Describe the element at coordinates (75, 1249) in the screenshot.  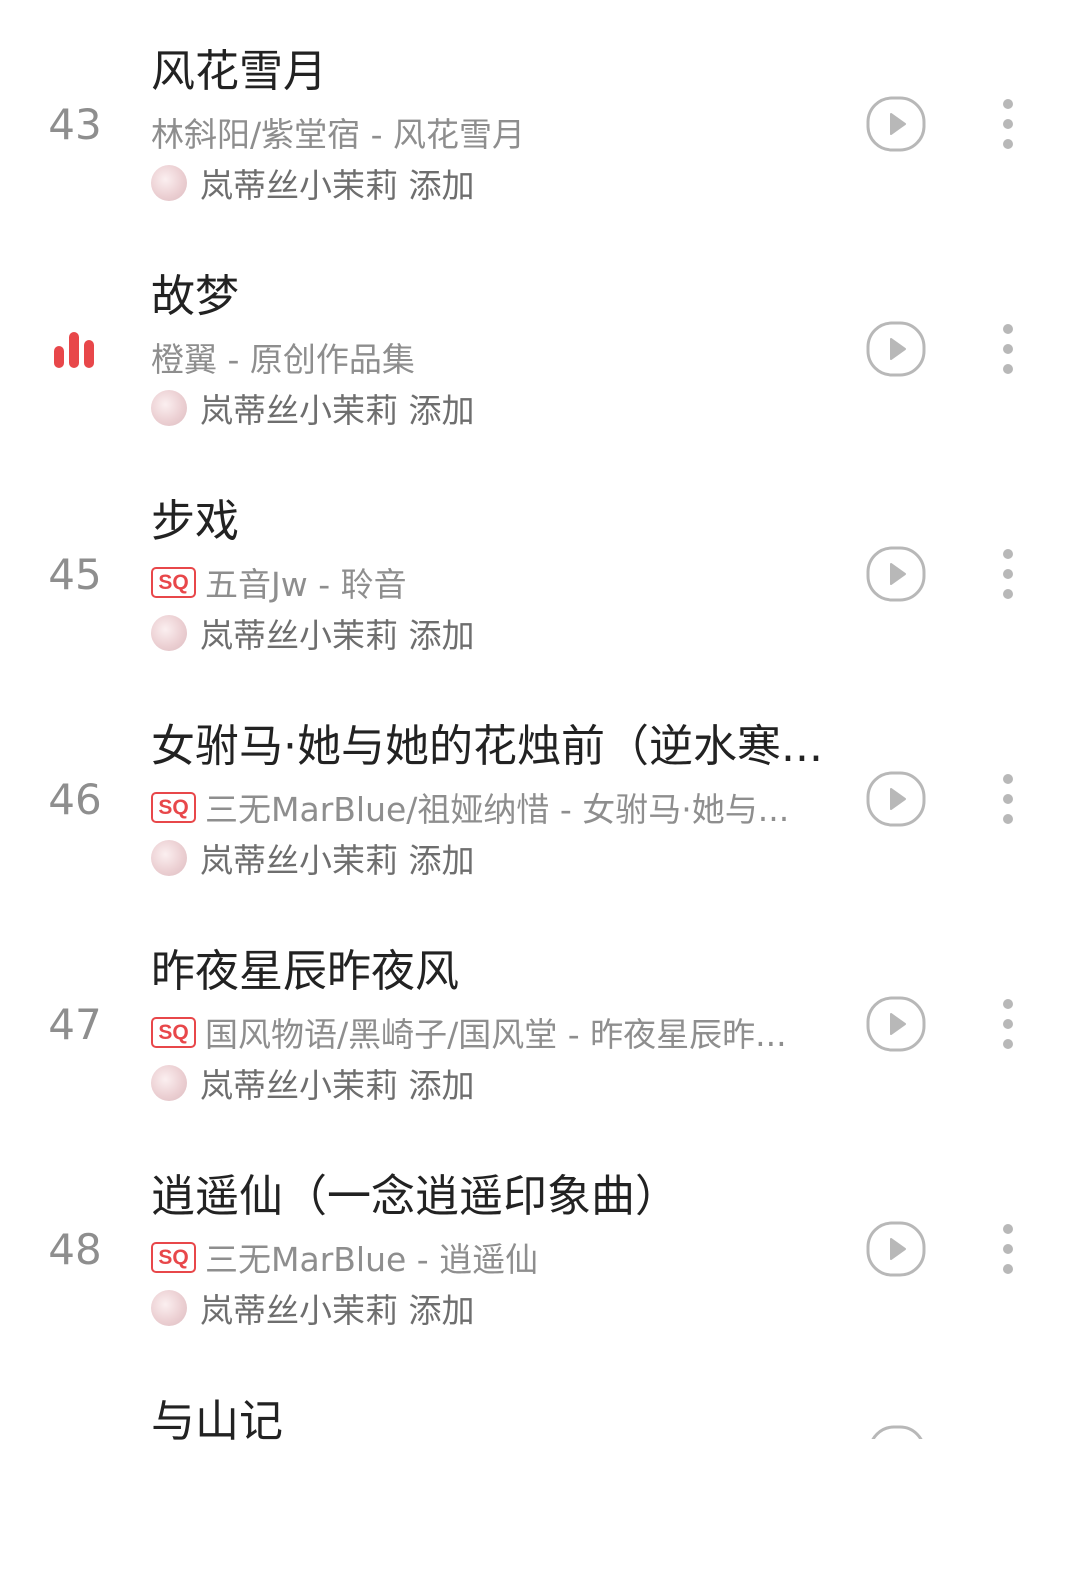
I see `track-index: 48` at that location.